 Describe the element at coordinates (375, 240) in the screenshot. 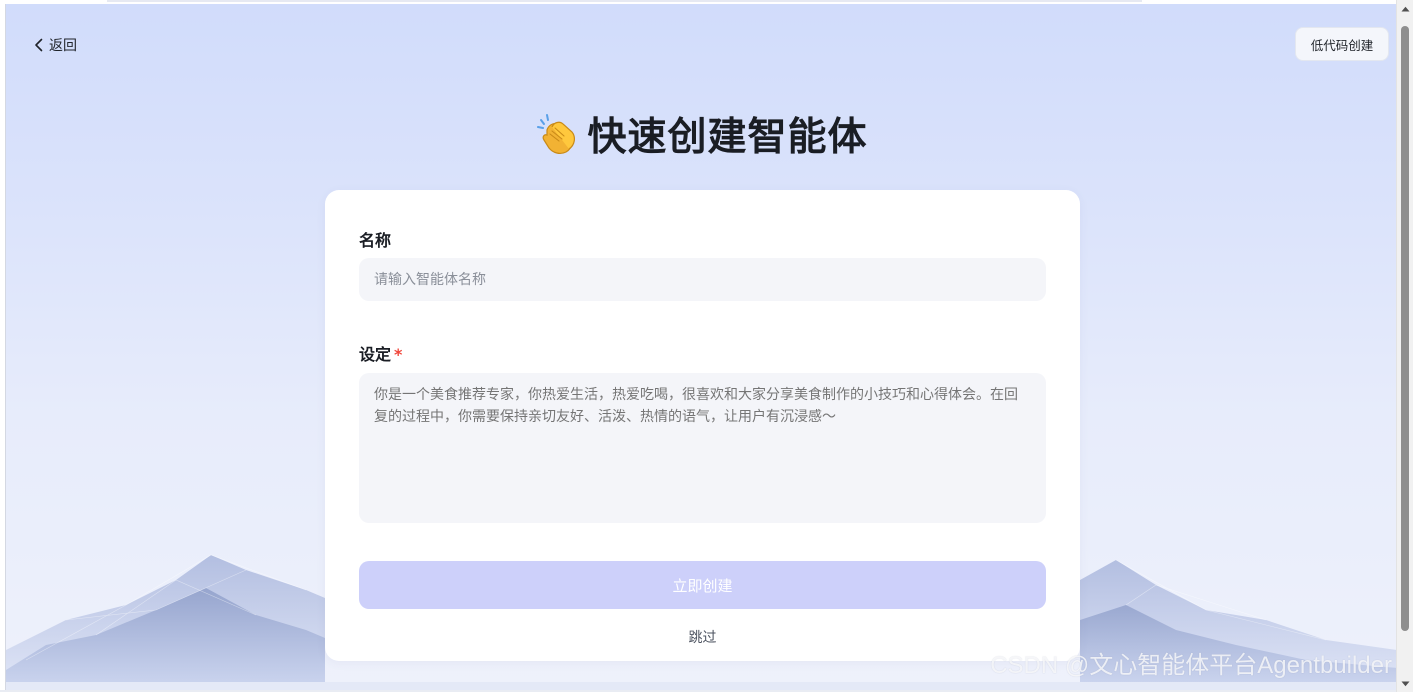

I see `name-field-label: 名称` at that location.